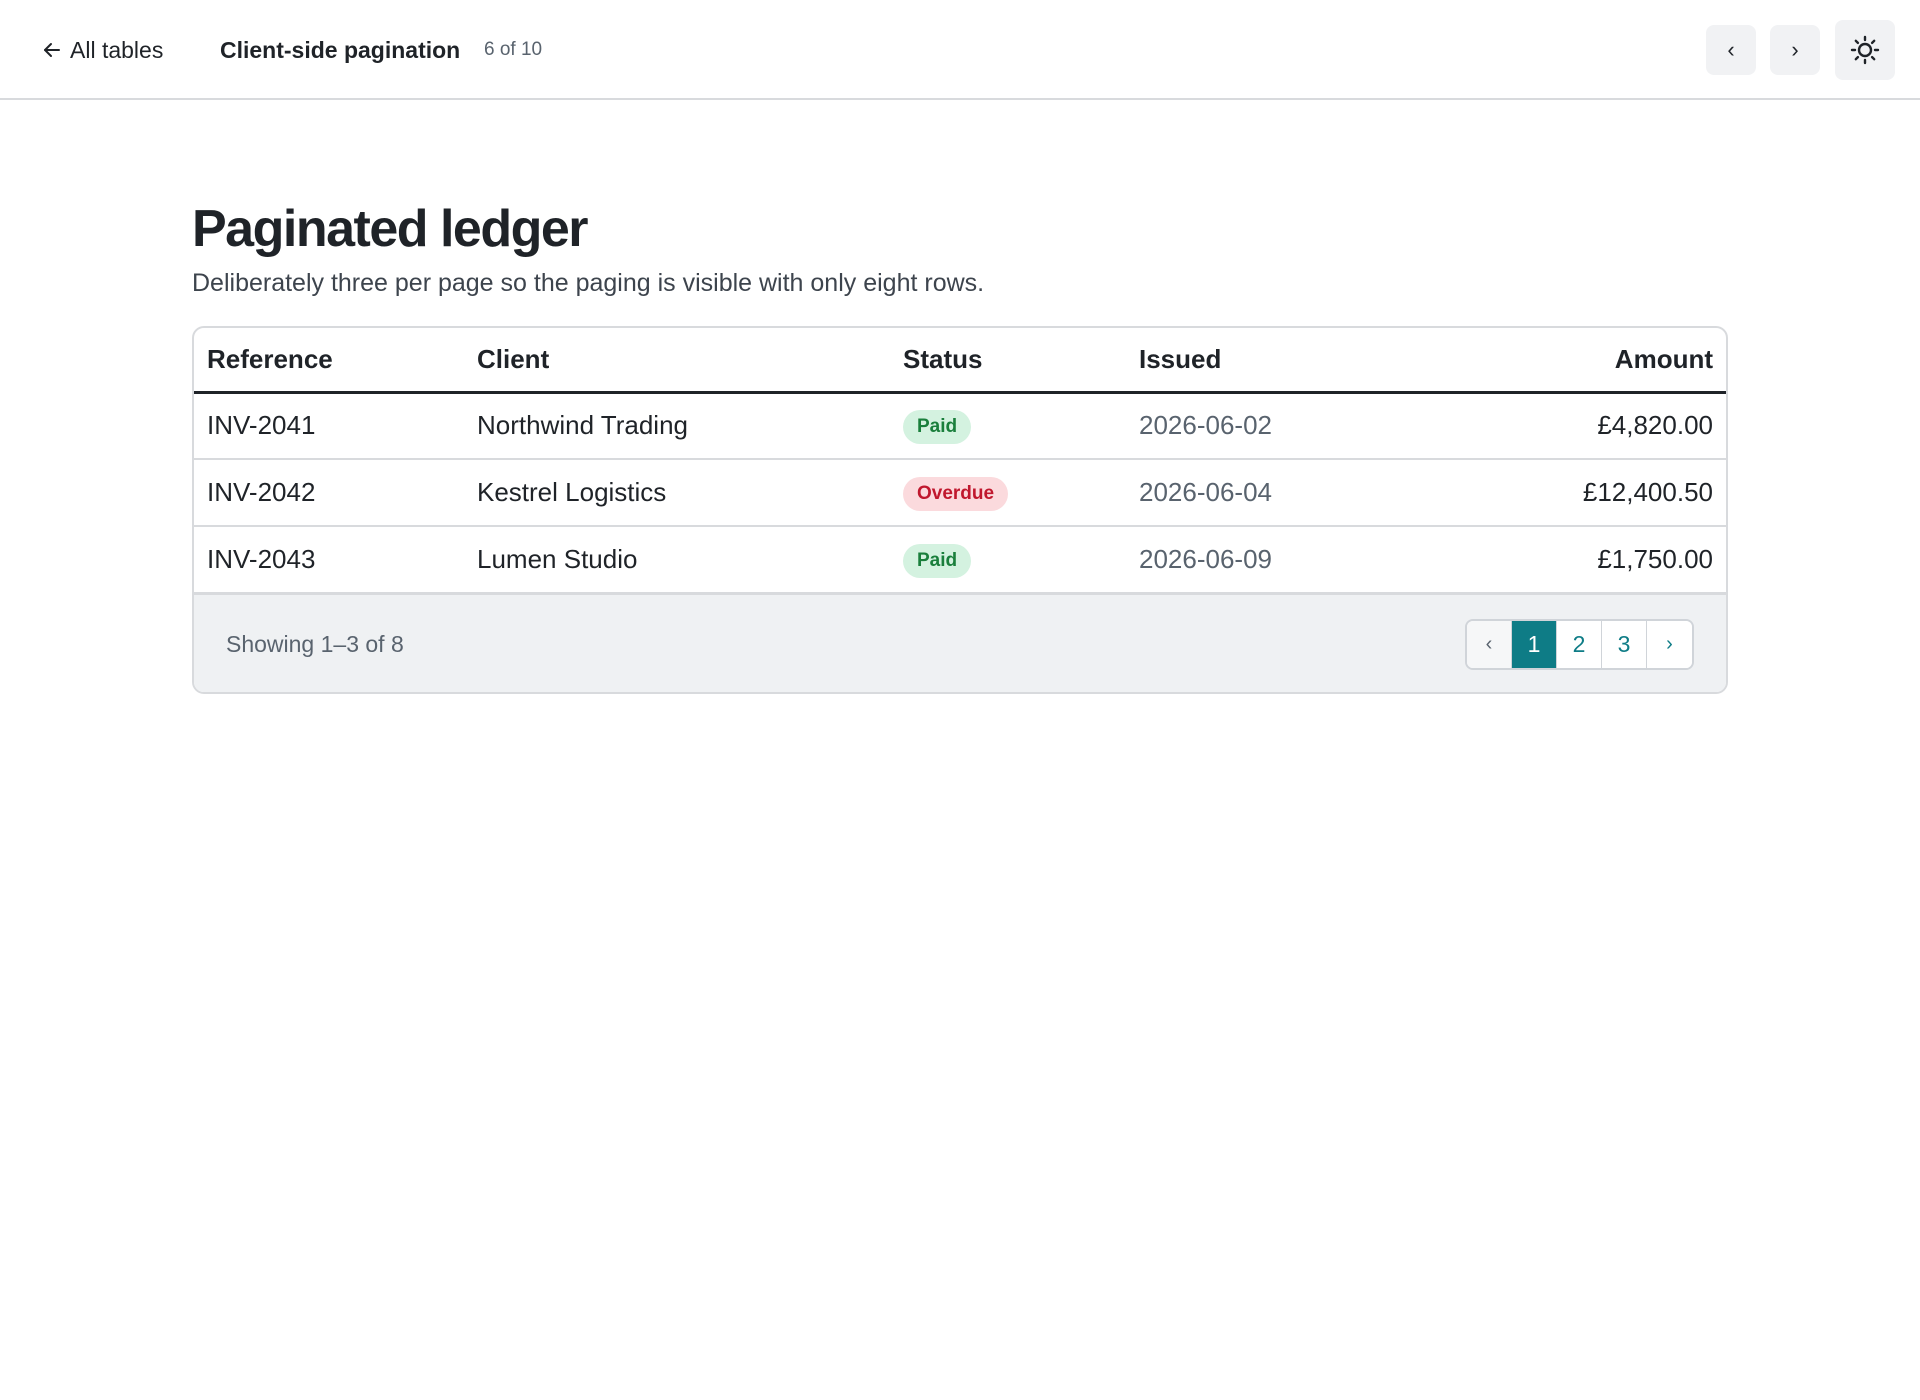 Image resolution: width=1920 pixels, height=1400 pixels. What do you see at coordinates (1795, 50) in the screenshot?
I see `next-table-button: ›` at bounding box center [1795, 50].